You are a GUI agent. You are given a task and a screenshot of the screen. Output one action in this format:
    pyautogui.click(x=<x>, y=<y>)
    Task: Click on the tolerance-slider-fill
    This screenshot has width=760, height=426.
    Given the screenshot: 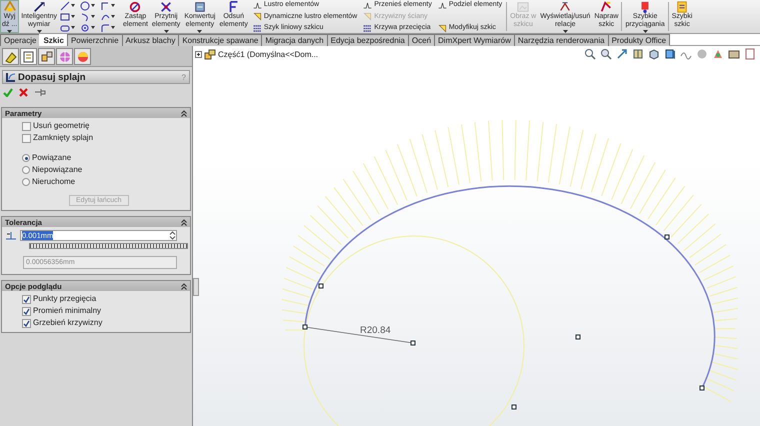 What is the action you would take?
    pyautogui.click(x=108, y=246)
    